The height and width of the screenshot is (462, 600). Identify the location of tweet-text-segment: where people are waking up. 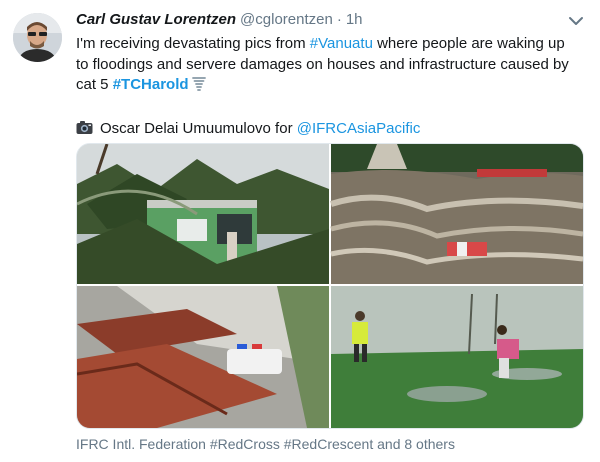
(468, 43).